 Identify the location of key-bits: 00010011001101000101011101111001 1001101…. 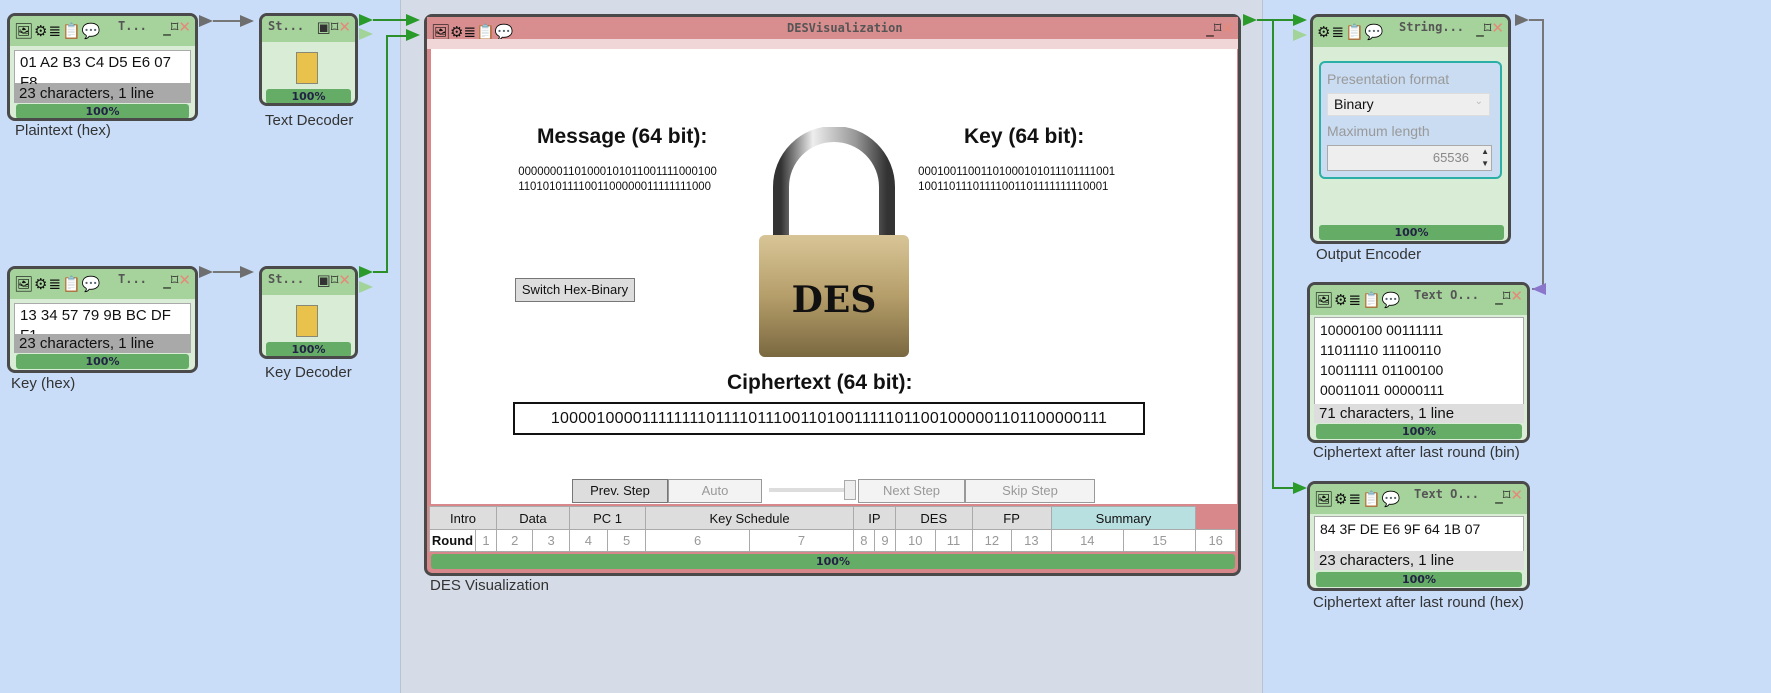
(1016, 179).